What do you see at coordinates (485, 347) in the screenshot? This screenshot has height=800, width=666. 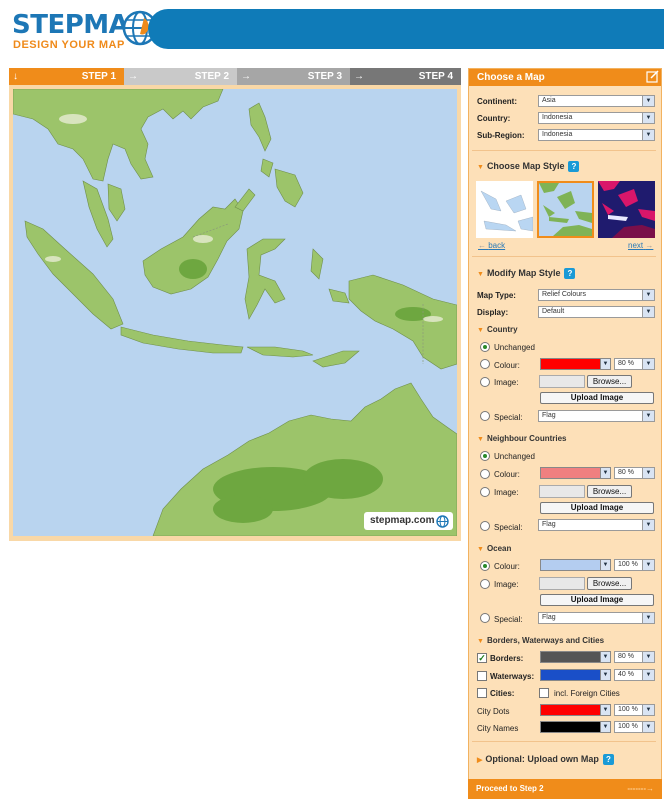 I see `country-unchanged-radio` at bounding box center [485, 347].